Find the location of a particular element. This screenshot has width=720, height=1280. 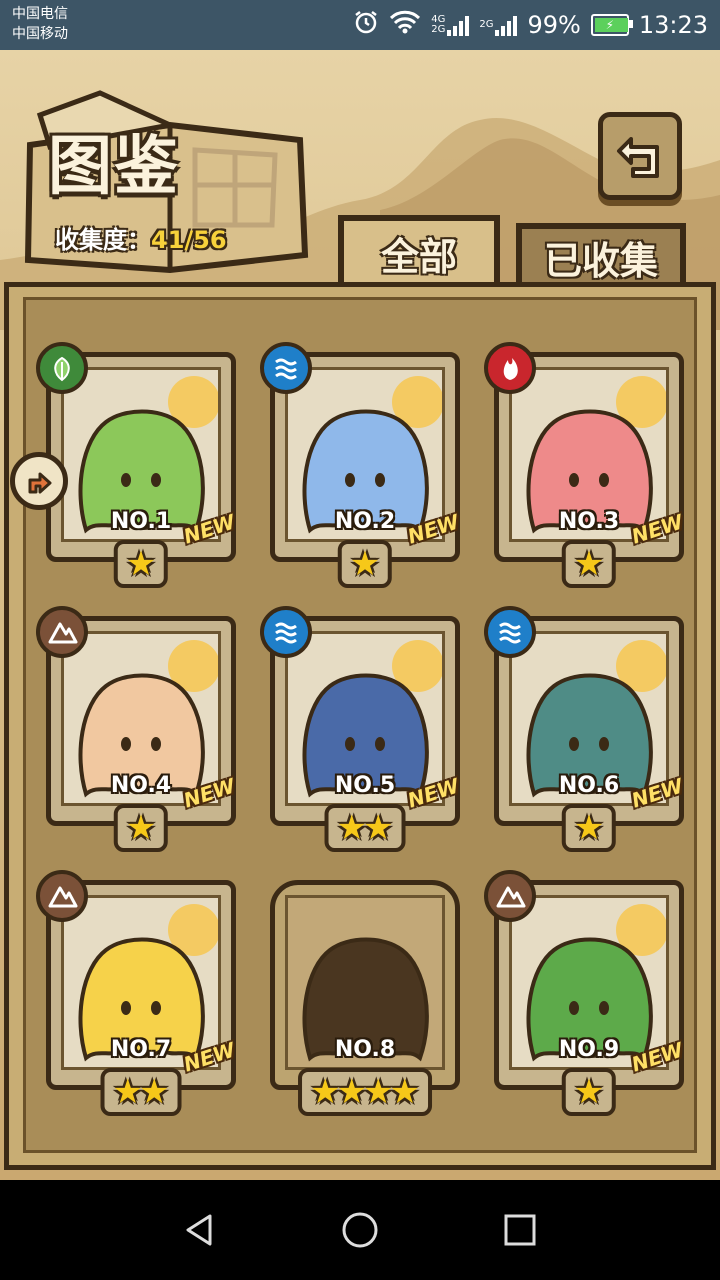

monster-card: NO.6 NEW ★ is located at coordinates (584, 729).